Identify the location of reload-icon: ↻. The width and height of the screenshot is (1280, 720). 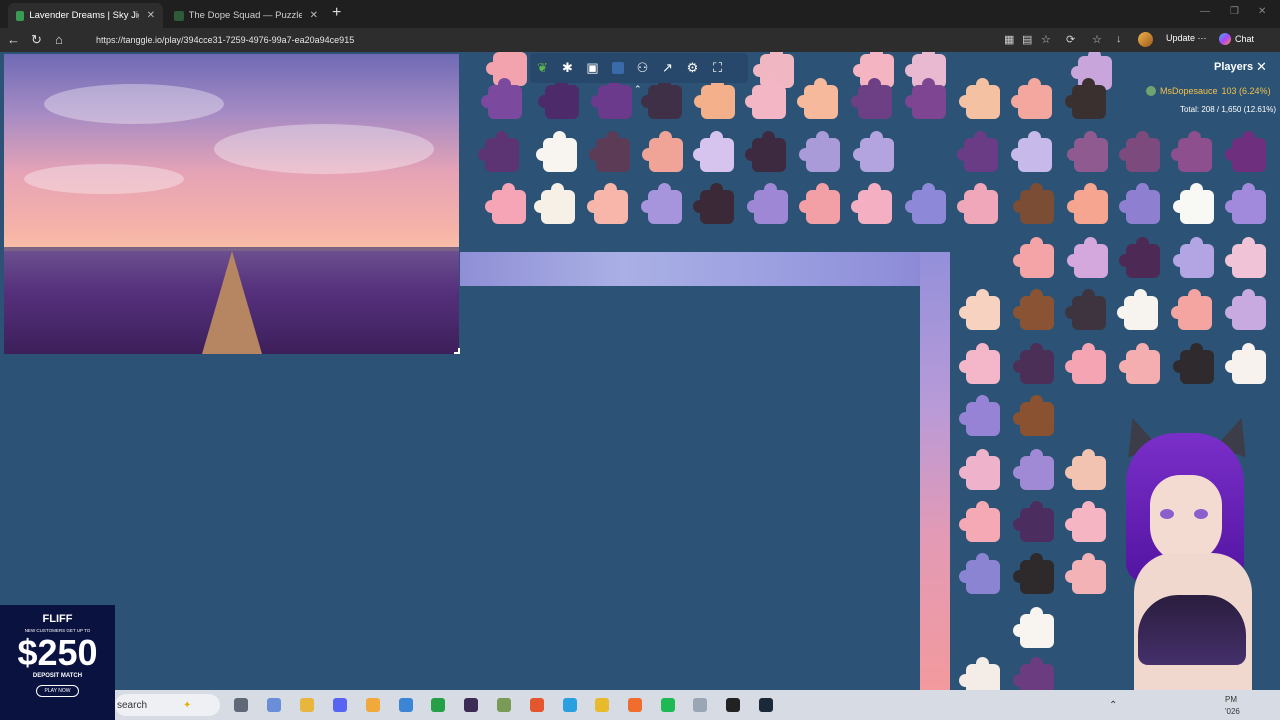
(36, 40).